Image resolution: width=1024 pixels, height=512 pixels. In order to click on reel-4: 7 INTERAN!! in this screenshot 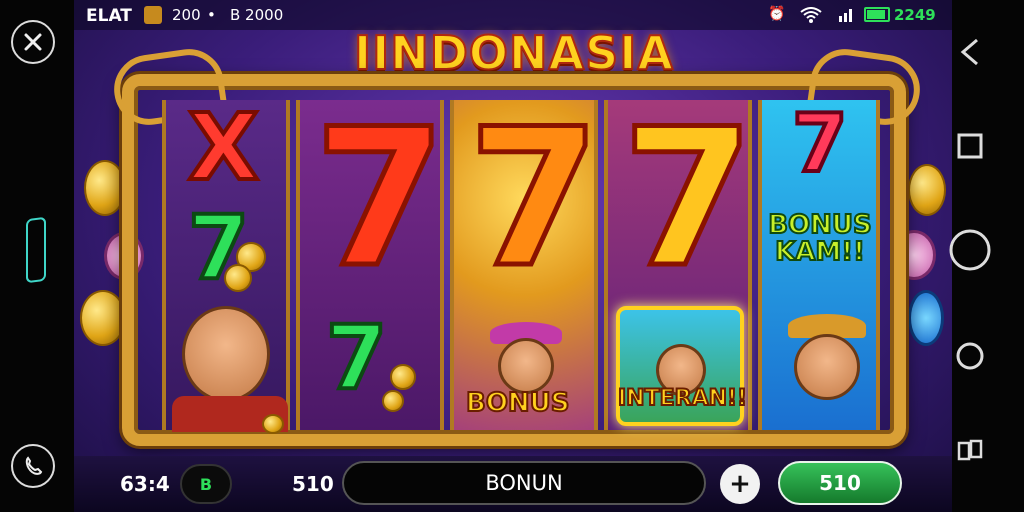, I will do `click(680, 259)`.